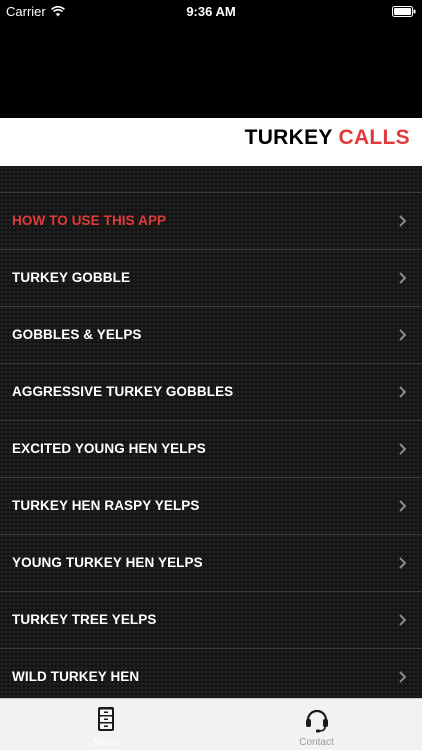 The height and width of the screenshot is (750, 422). I want to click on status-time: 9:36 AM, so click(211, 11).